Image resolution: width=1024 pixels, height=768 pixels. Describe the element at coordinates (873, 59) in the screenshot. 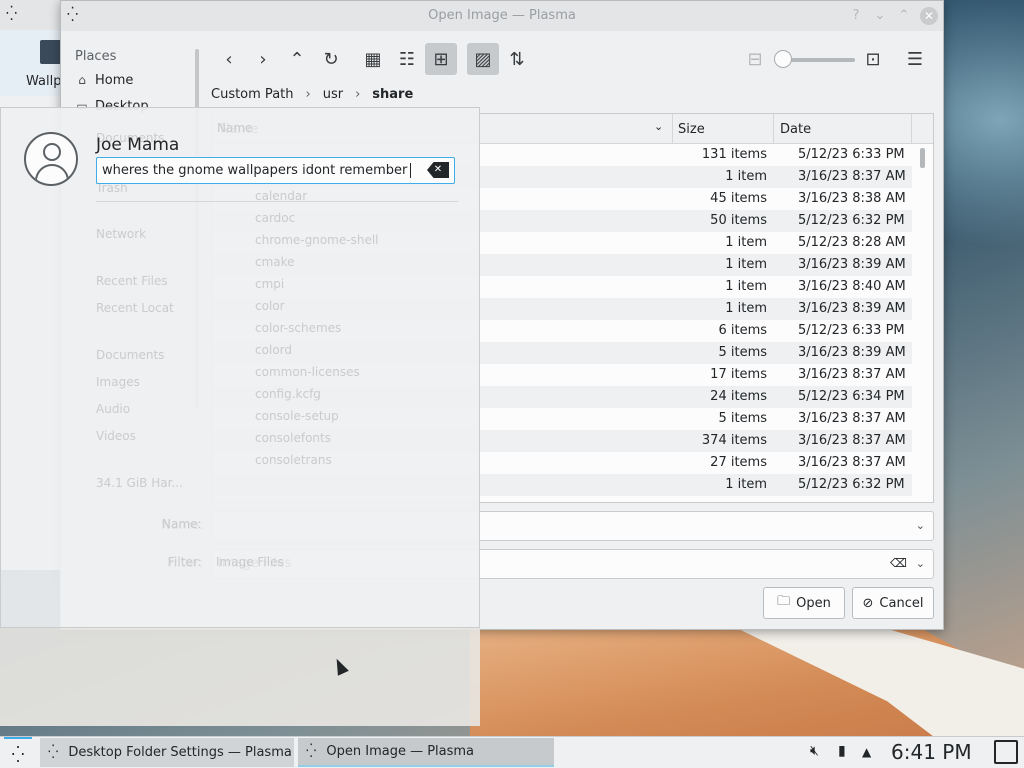

I see `zoom-in-button: ⊡` at that location.